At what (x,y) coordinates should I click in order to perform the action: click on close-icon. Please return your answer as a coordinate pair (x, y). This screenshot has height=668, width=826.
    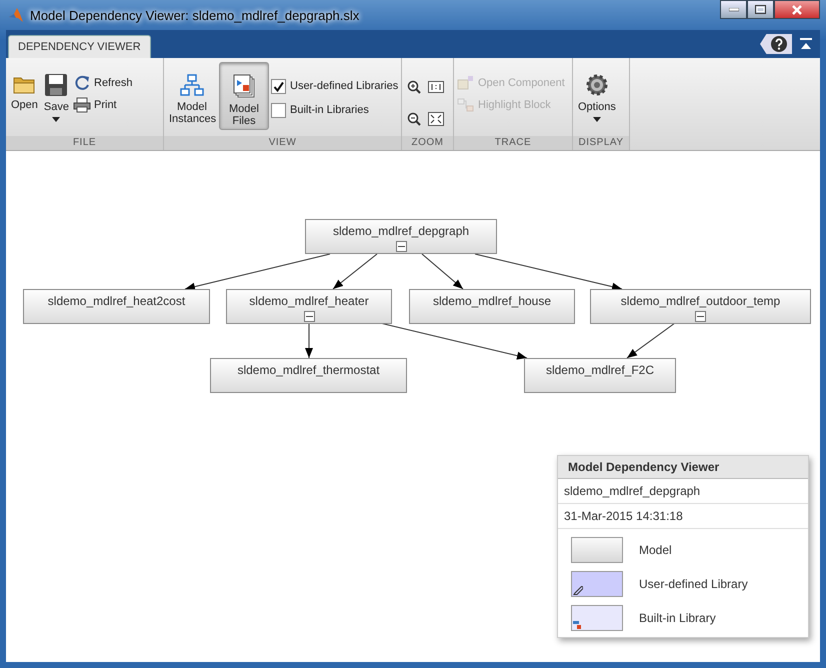
    Looking at the image, I should click on (797, 9).